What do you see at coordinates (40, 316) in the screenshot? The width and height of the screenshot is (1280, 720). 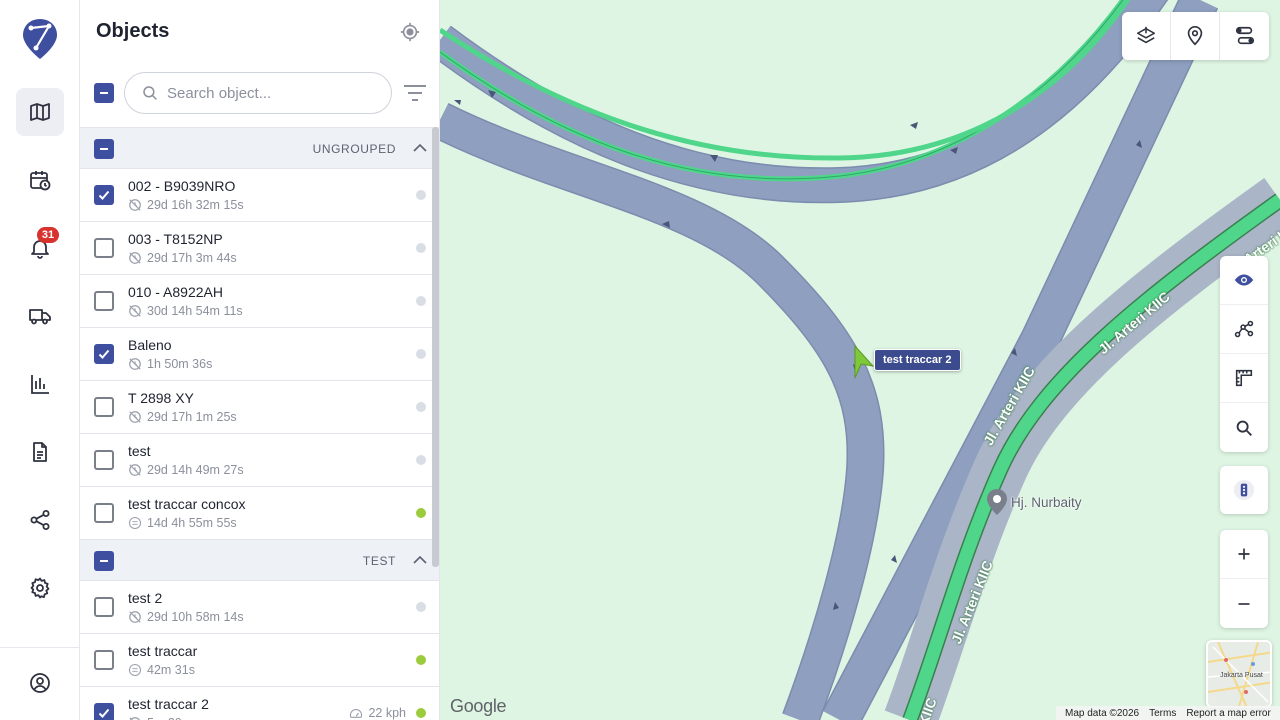 I see `nav-devices` at bounding box center [40, 316].